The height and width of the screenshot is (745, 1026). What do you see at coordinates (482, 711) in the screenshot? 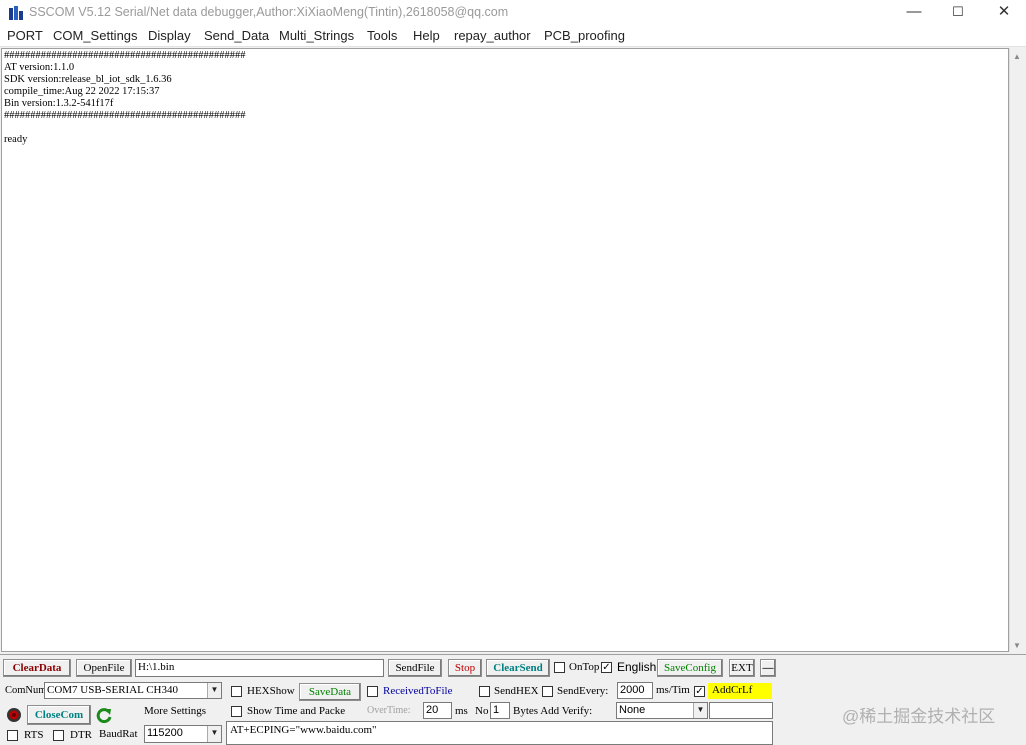
I see `no-label: No` at bounding box center [482, 711].